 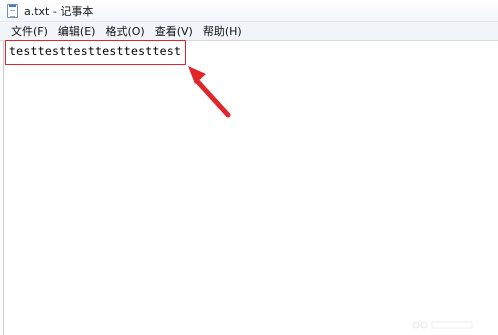 I want to click on menu-format: 格式(O), so click(x=124, y=31).